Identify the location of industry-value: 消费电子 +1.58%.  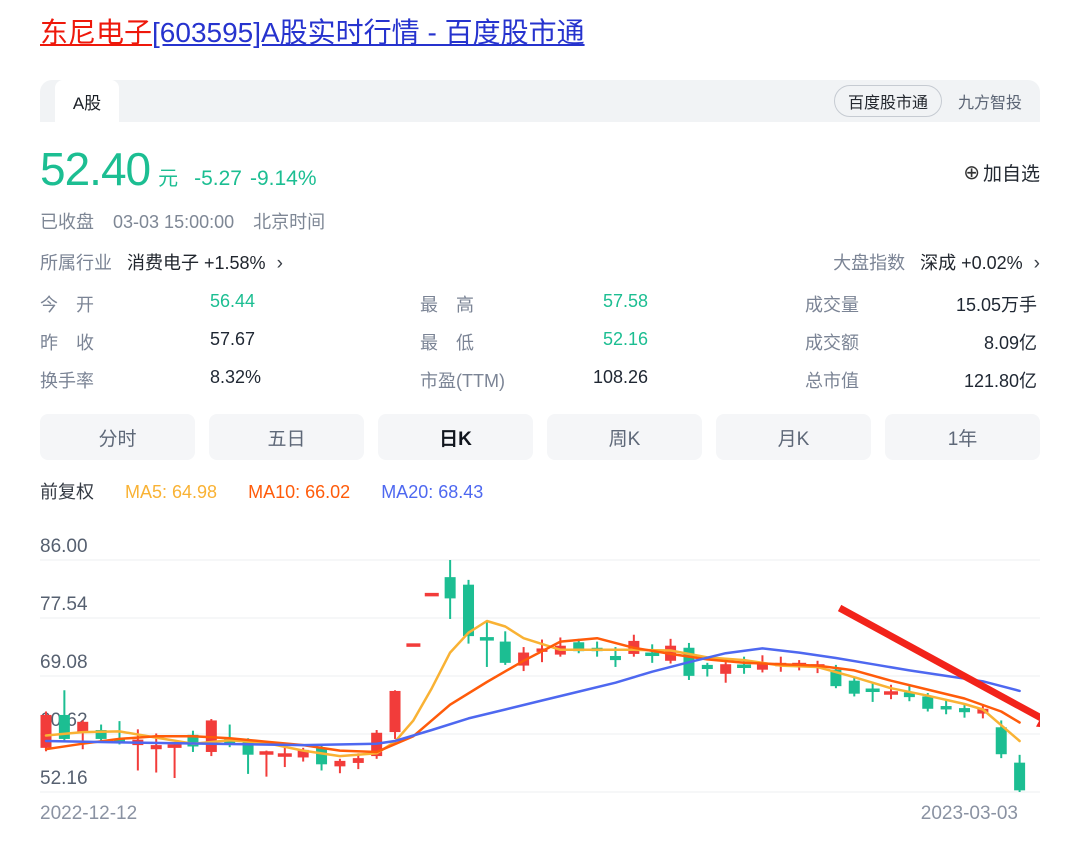
(196, 263).